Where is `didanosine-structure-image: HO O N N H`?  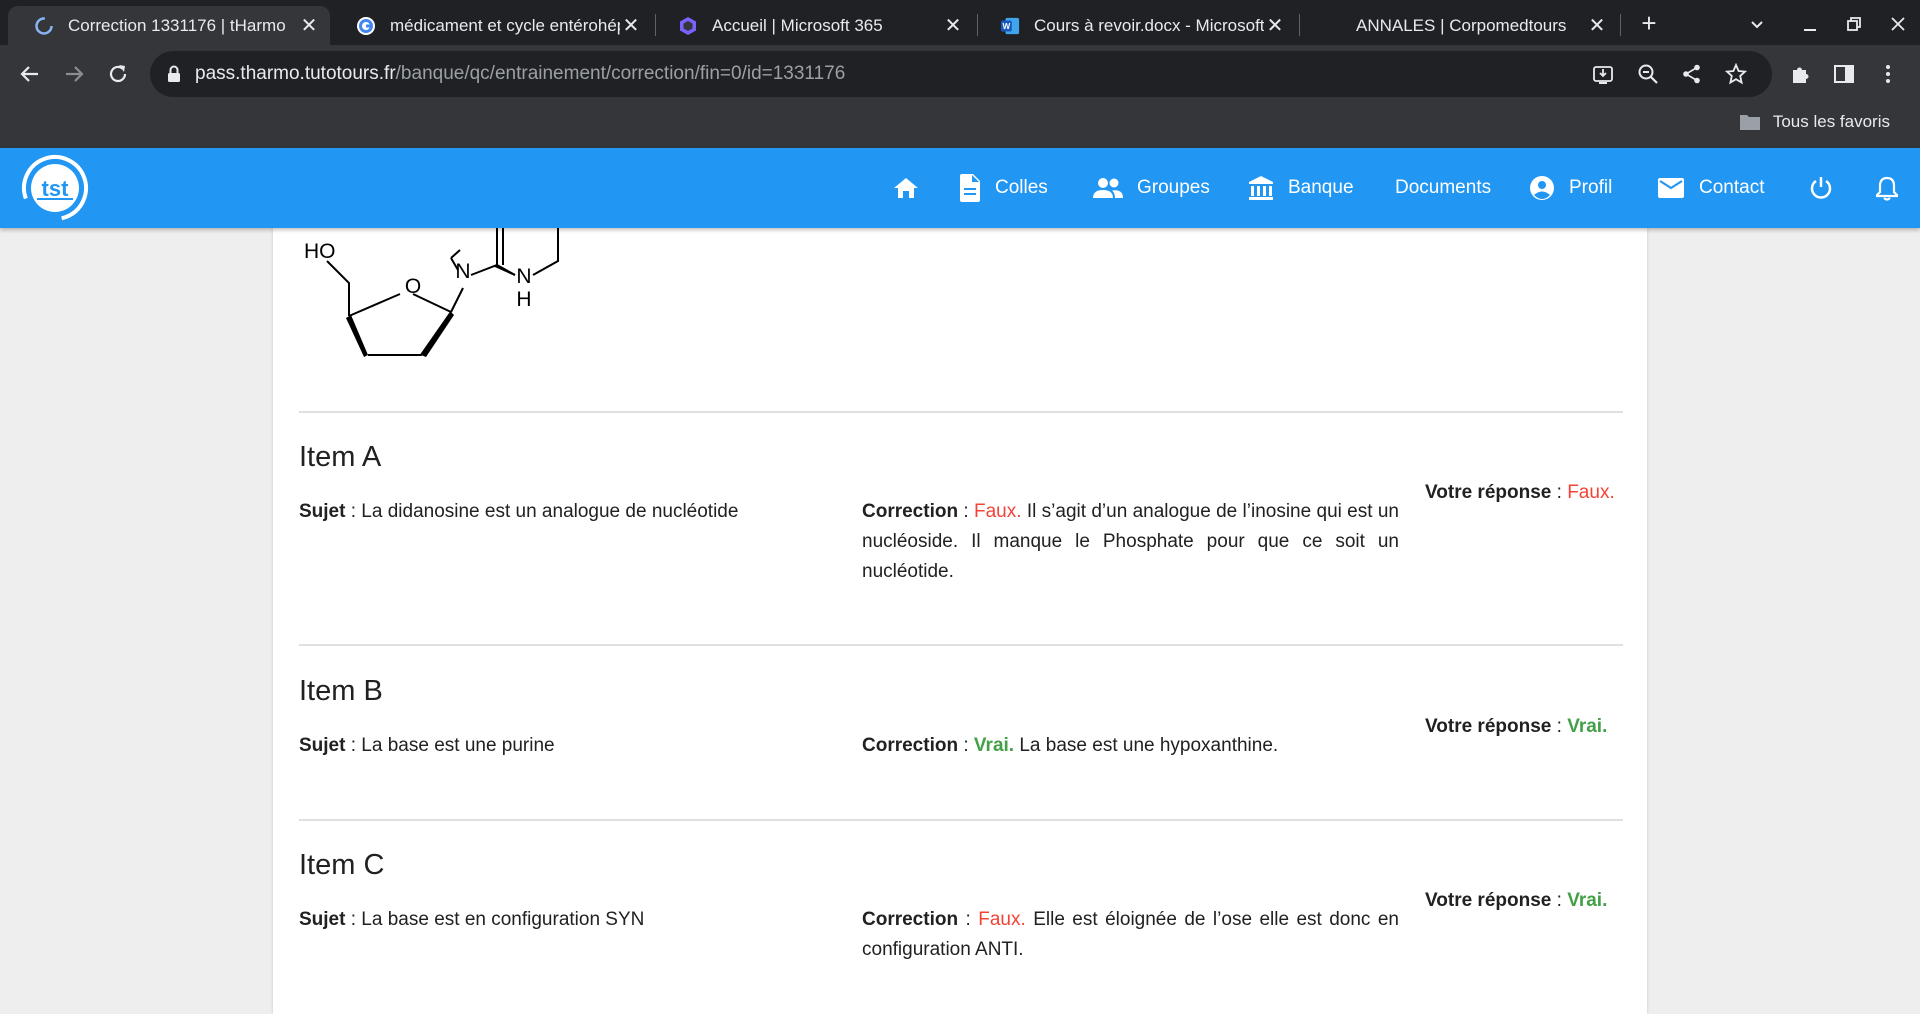
didanosine-structure-image: HO O N N H is located at coordinates (431, 292).